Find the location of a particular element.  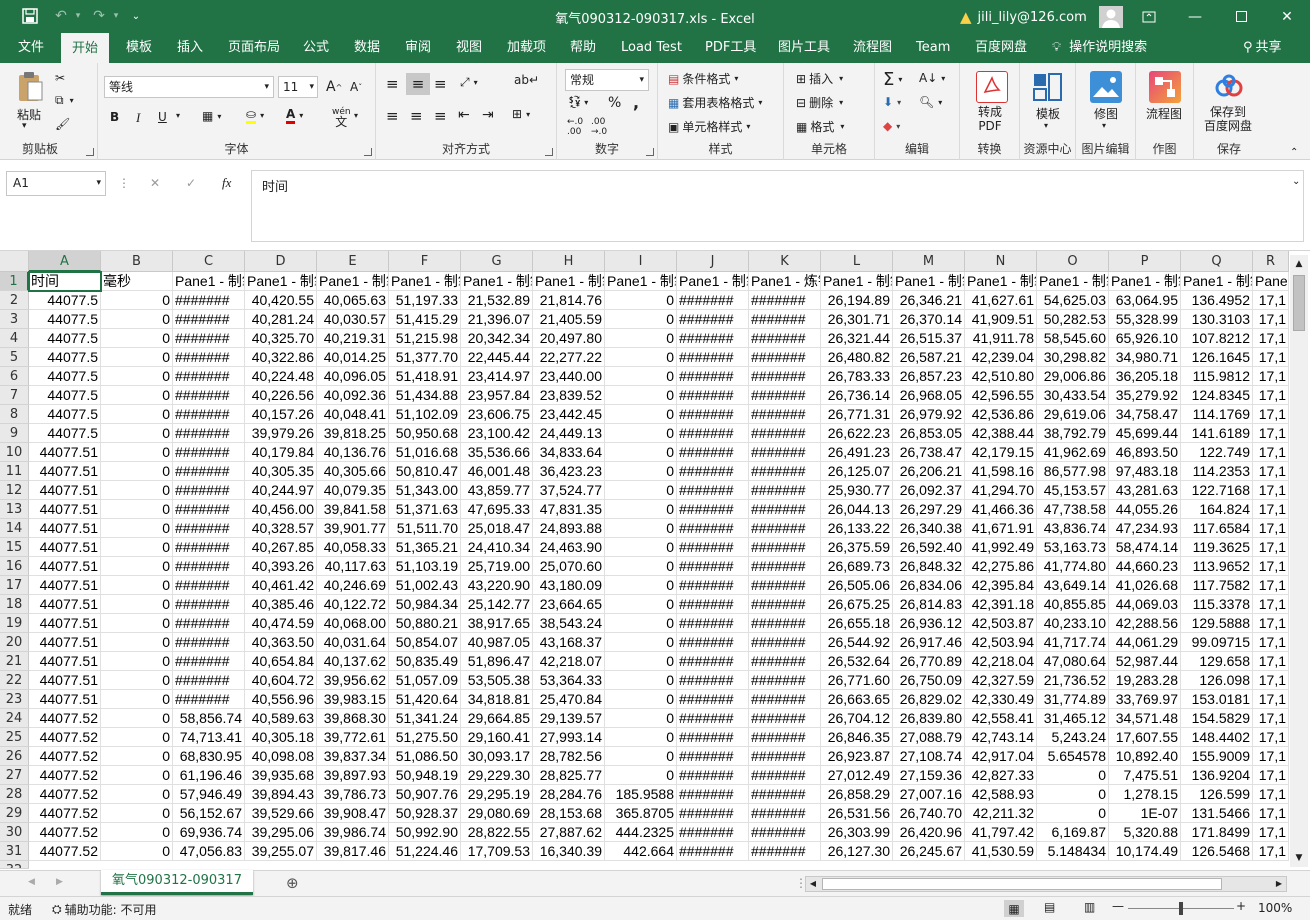

conditional-format-button: ▤ 条件格式 ▾ is located at coordinates (703, 78).